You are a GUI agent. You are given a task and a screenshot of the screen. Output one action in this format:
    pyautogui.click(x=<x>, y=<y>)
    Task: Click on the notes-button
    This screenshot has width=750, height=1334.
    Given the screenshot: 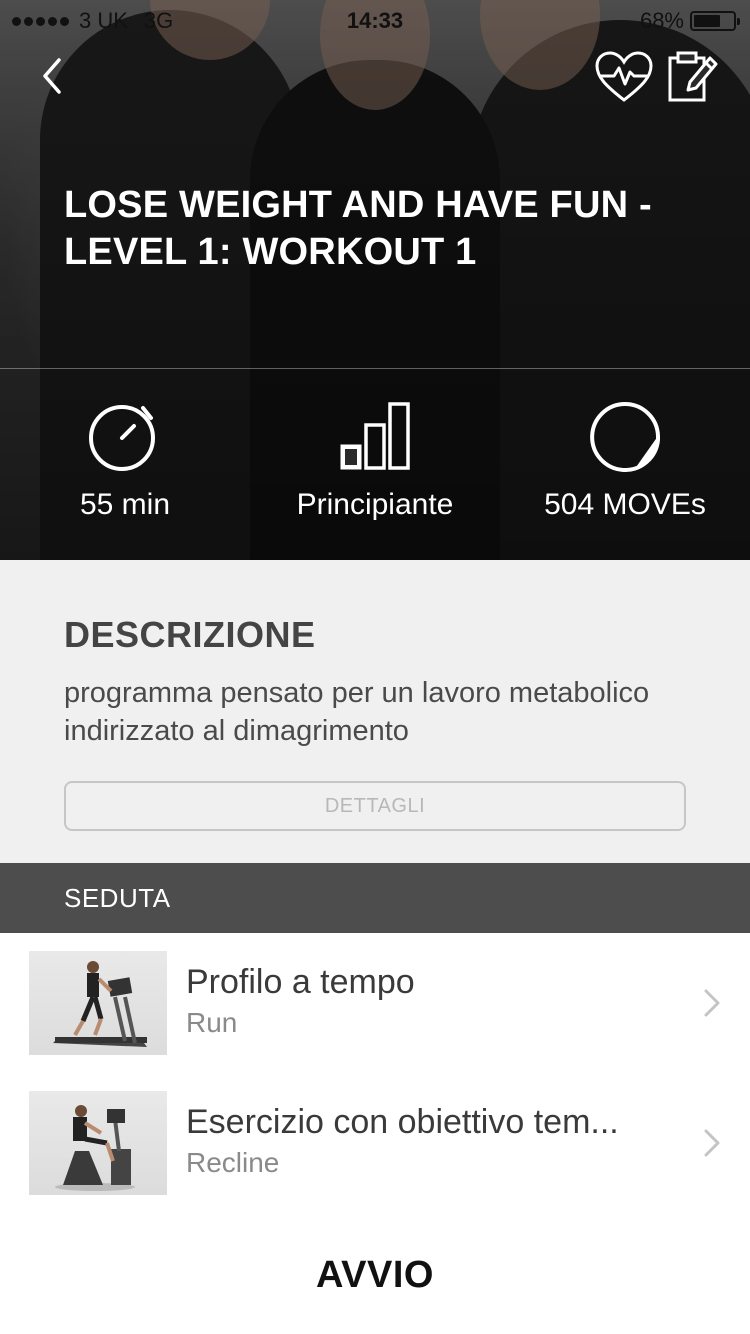 What is the action you would take?
    pyautogui.click(x=693, y=77)
    